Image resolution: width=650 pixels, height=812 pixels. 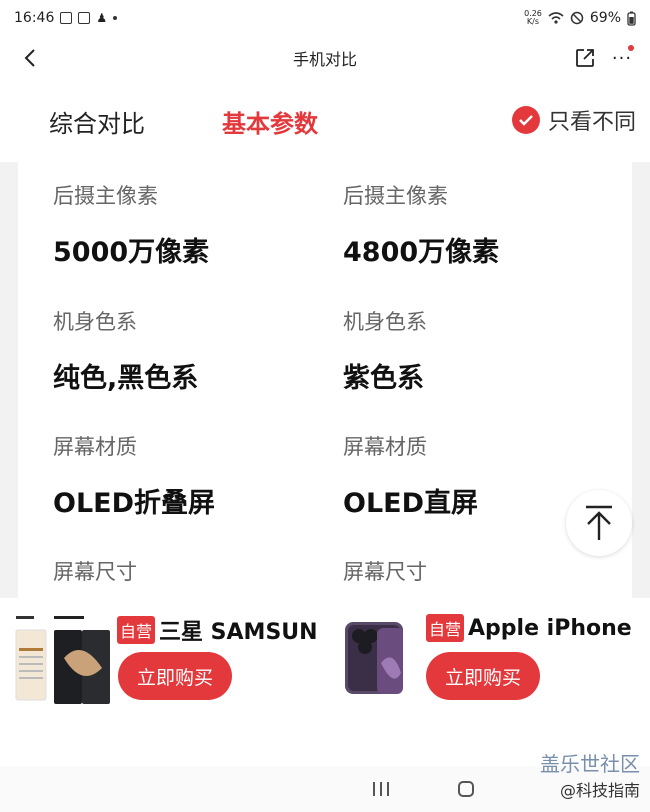 I want to click on status-right: 0.26 K/s 69%, so click(x=580, y=18).